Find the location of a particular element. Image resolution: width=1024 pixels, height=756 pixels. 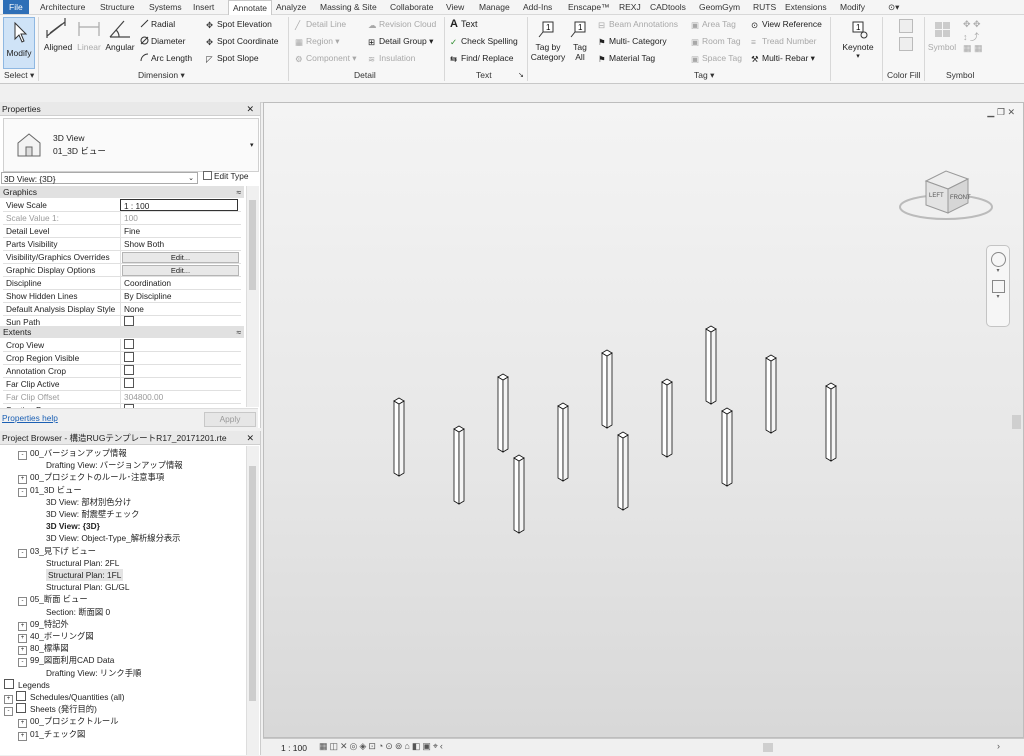

property-row: Crop View is located at coordinates (122, 345).